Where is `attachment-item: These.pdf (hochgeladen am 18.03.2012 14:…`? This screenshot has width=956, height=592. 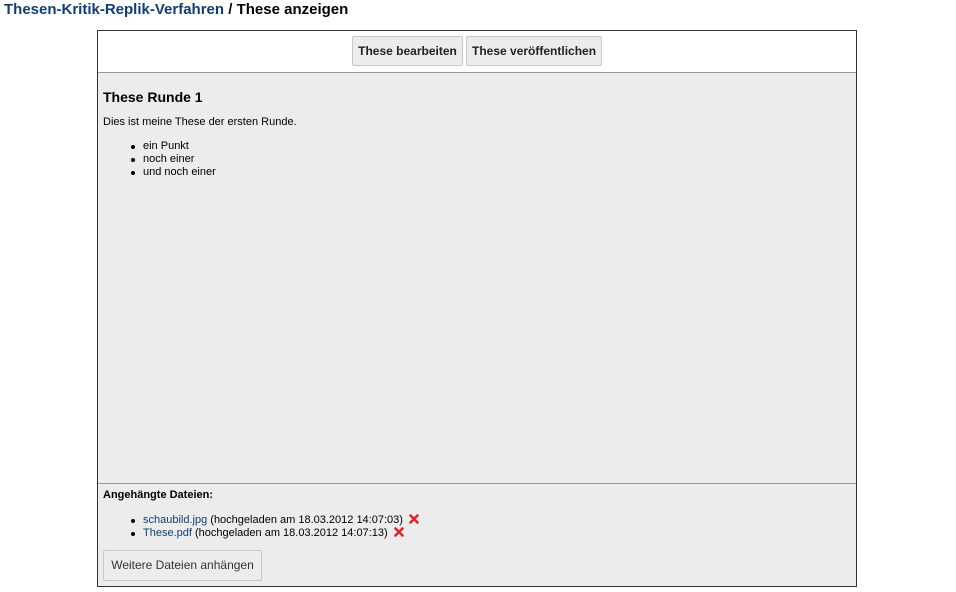 attachment-item: These.pdf (hochgeladen am 18.03.2012 14:… is located at coordinates (275, 533).